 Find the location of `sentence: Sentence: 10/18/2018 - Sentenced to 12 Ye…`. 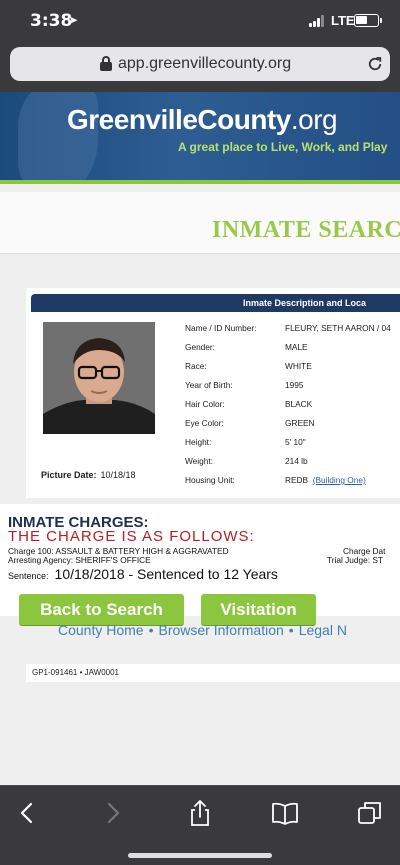

sentence: Sentence: 10/18/2018 - Sentenced to 12 Ye… is located at coordinates (143, 574).